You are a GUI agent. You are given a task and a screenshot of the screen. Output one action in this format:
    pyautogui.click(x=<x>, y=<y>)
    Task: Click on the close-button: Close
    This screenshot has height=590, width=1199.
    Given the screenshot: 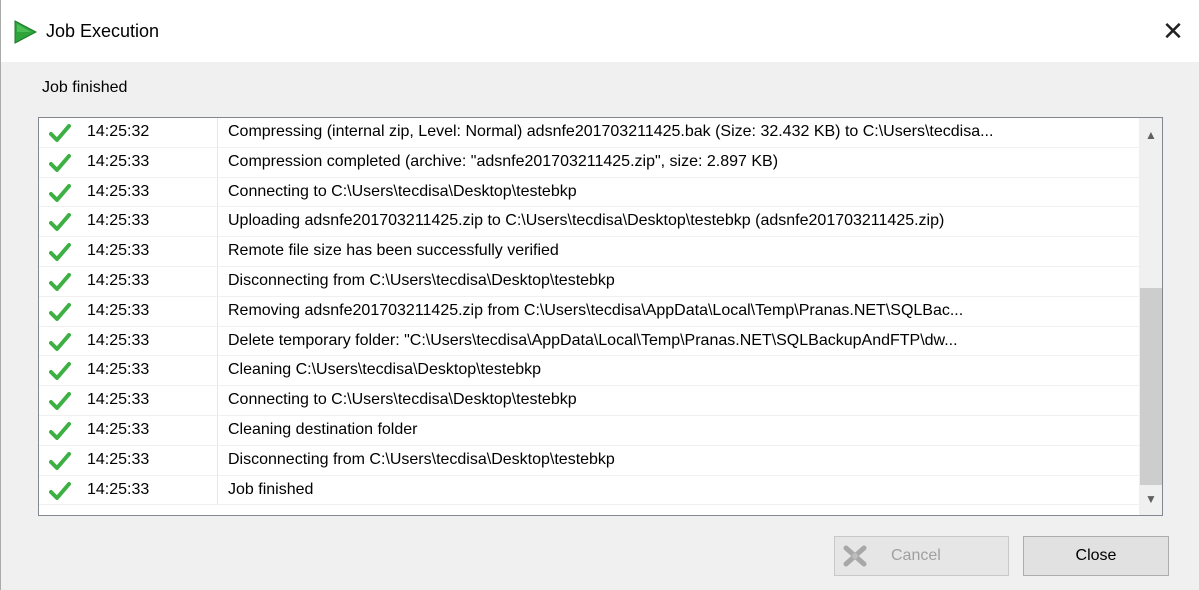 What is the action you would take?
    pyautogui.click(x=1096, y=556)
    